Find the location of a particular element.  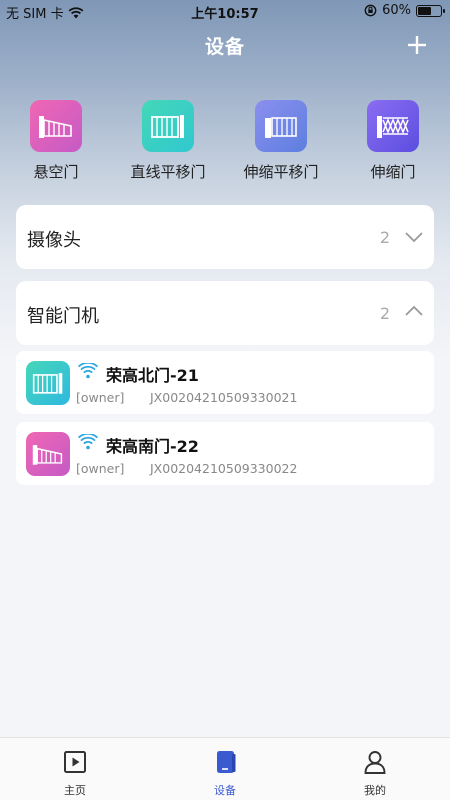

category-retractable-gate: 伸缩门 is located at coordinates (393, 141).